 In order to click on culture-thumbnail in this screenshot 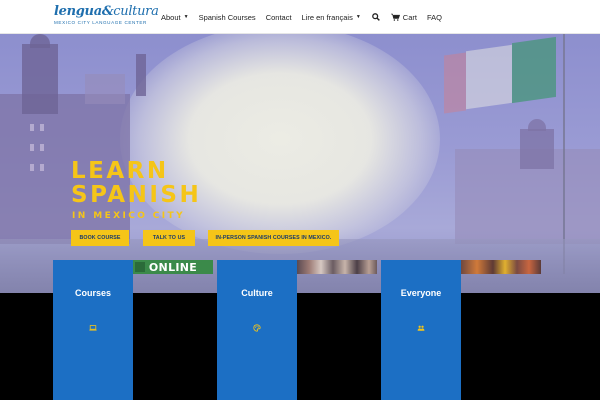, I will do `click(337, 267)`.